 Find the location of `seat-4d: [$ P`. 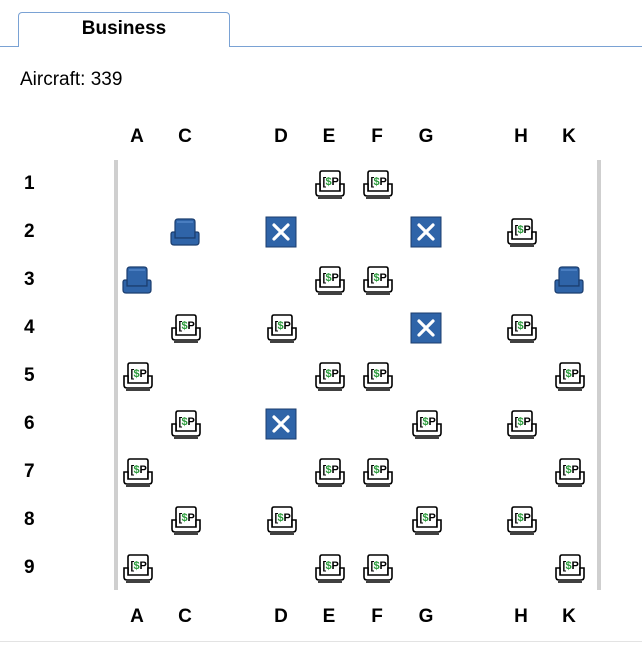

seat-4d: [$ P is located at coordinates (281, 328).